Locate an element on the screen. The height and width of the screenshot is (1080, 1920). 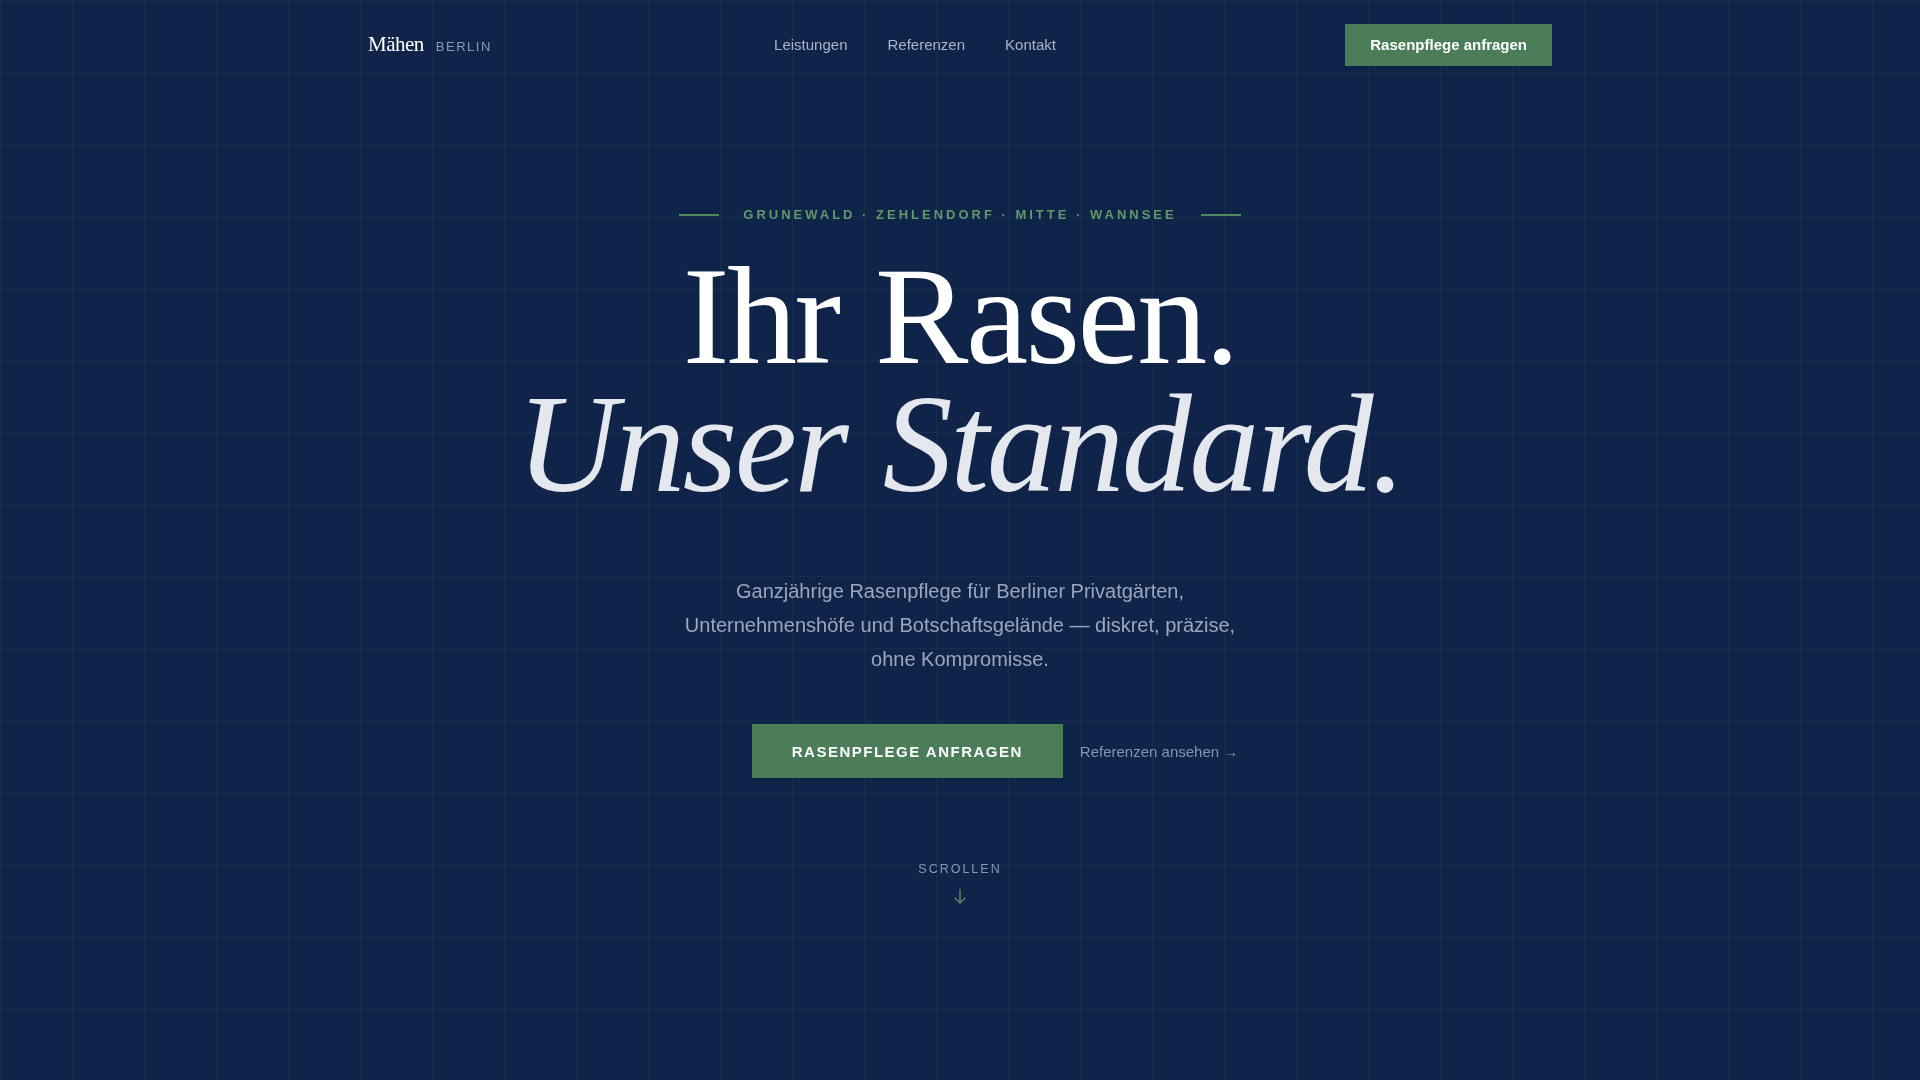
down-arrow-icon is located at coordinates (960, 896).